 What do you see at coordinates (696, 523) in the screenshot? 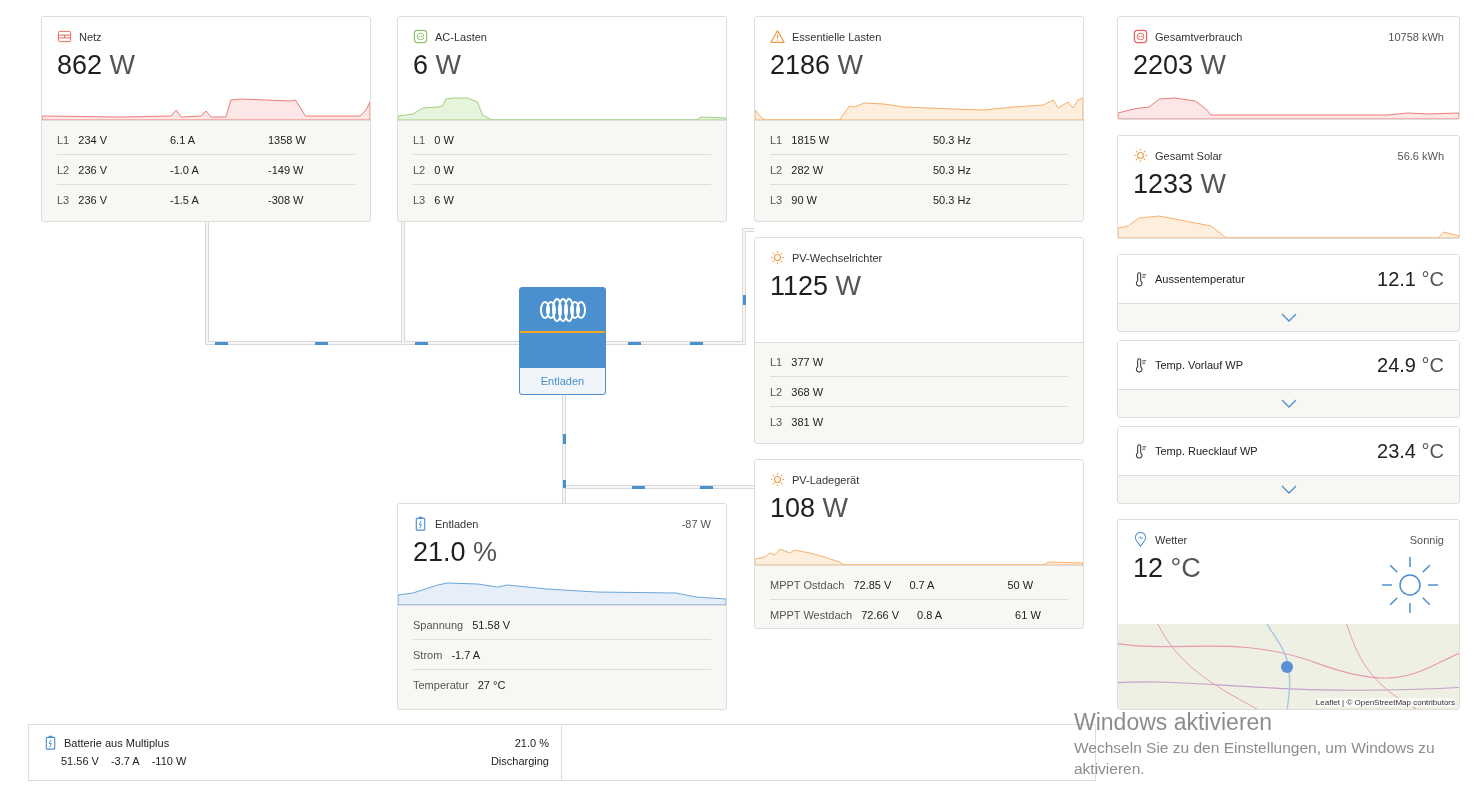
I see `side-reading: -87 W` at bounding box center [696, 523].